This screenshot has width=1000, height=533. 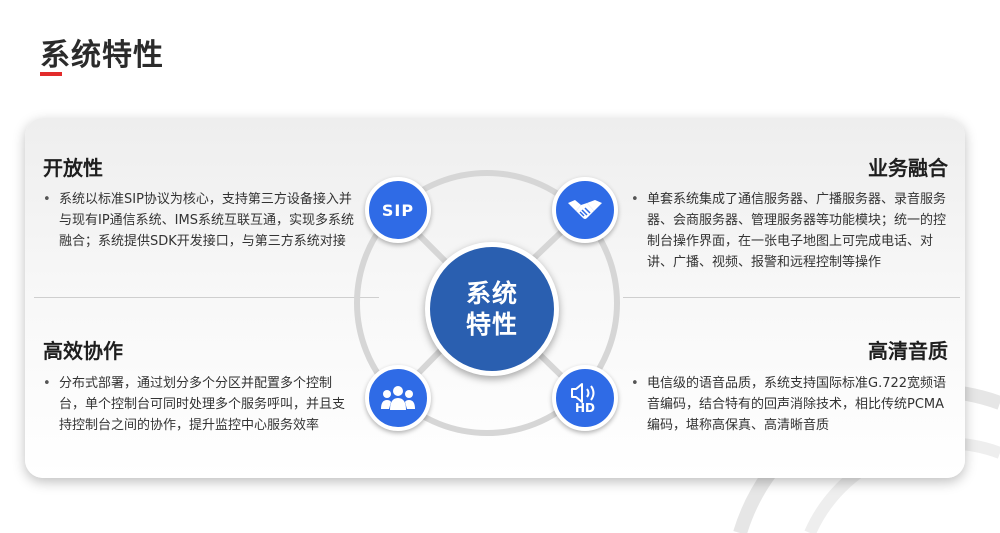 I want to click on team-glyph, so click(x=398, y=398).